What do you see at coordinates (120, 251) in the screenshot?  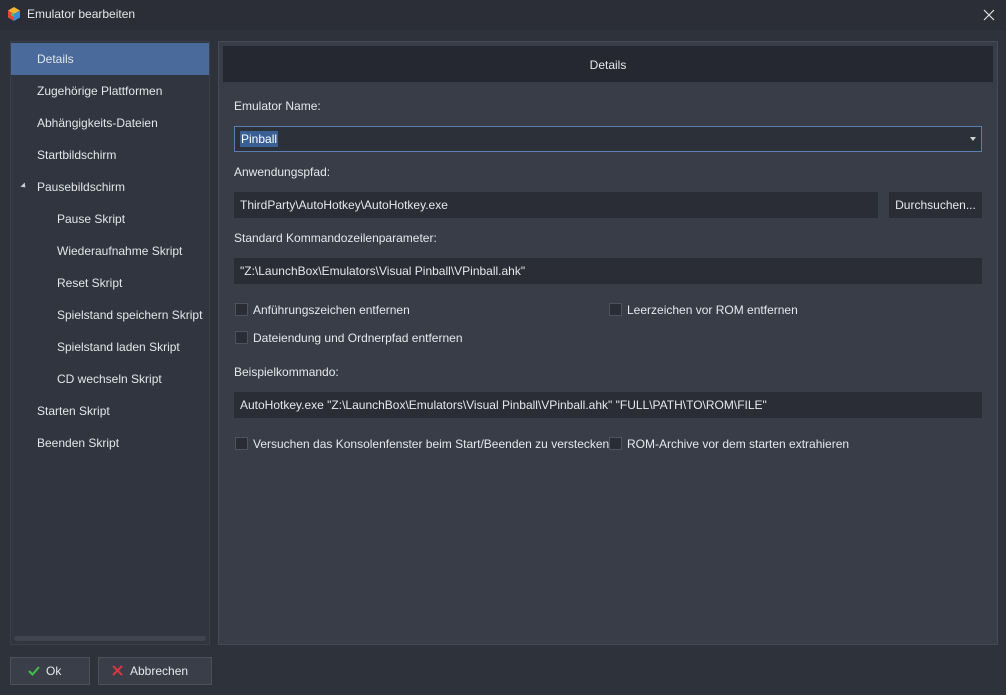 I see `sidebar-item-label: Wiederaufnahme Skript` at bounding box center [120, 251].